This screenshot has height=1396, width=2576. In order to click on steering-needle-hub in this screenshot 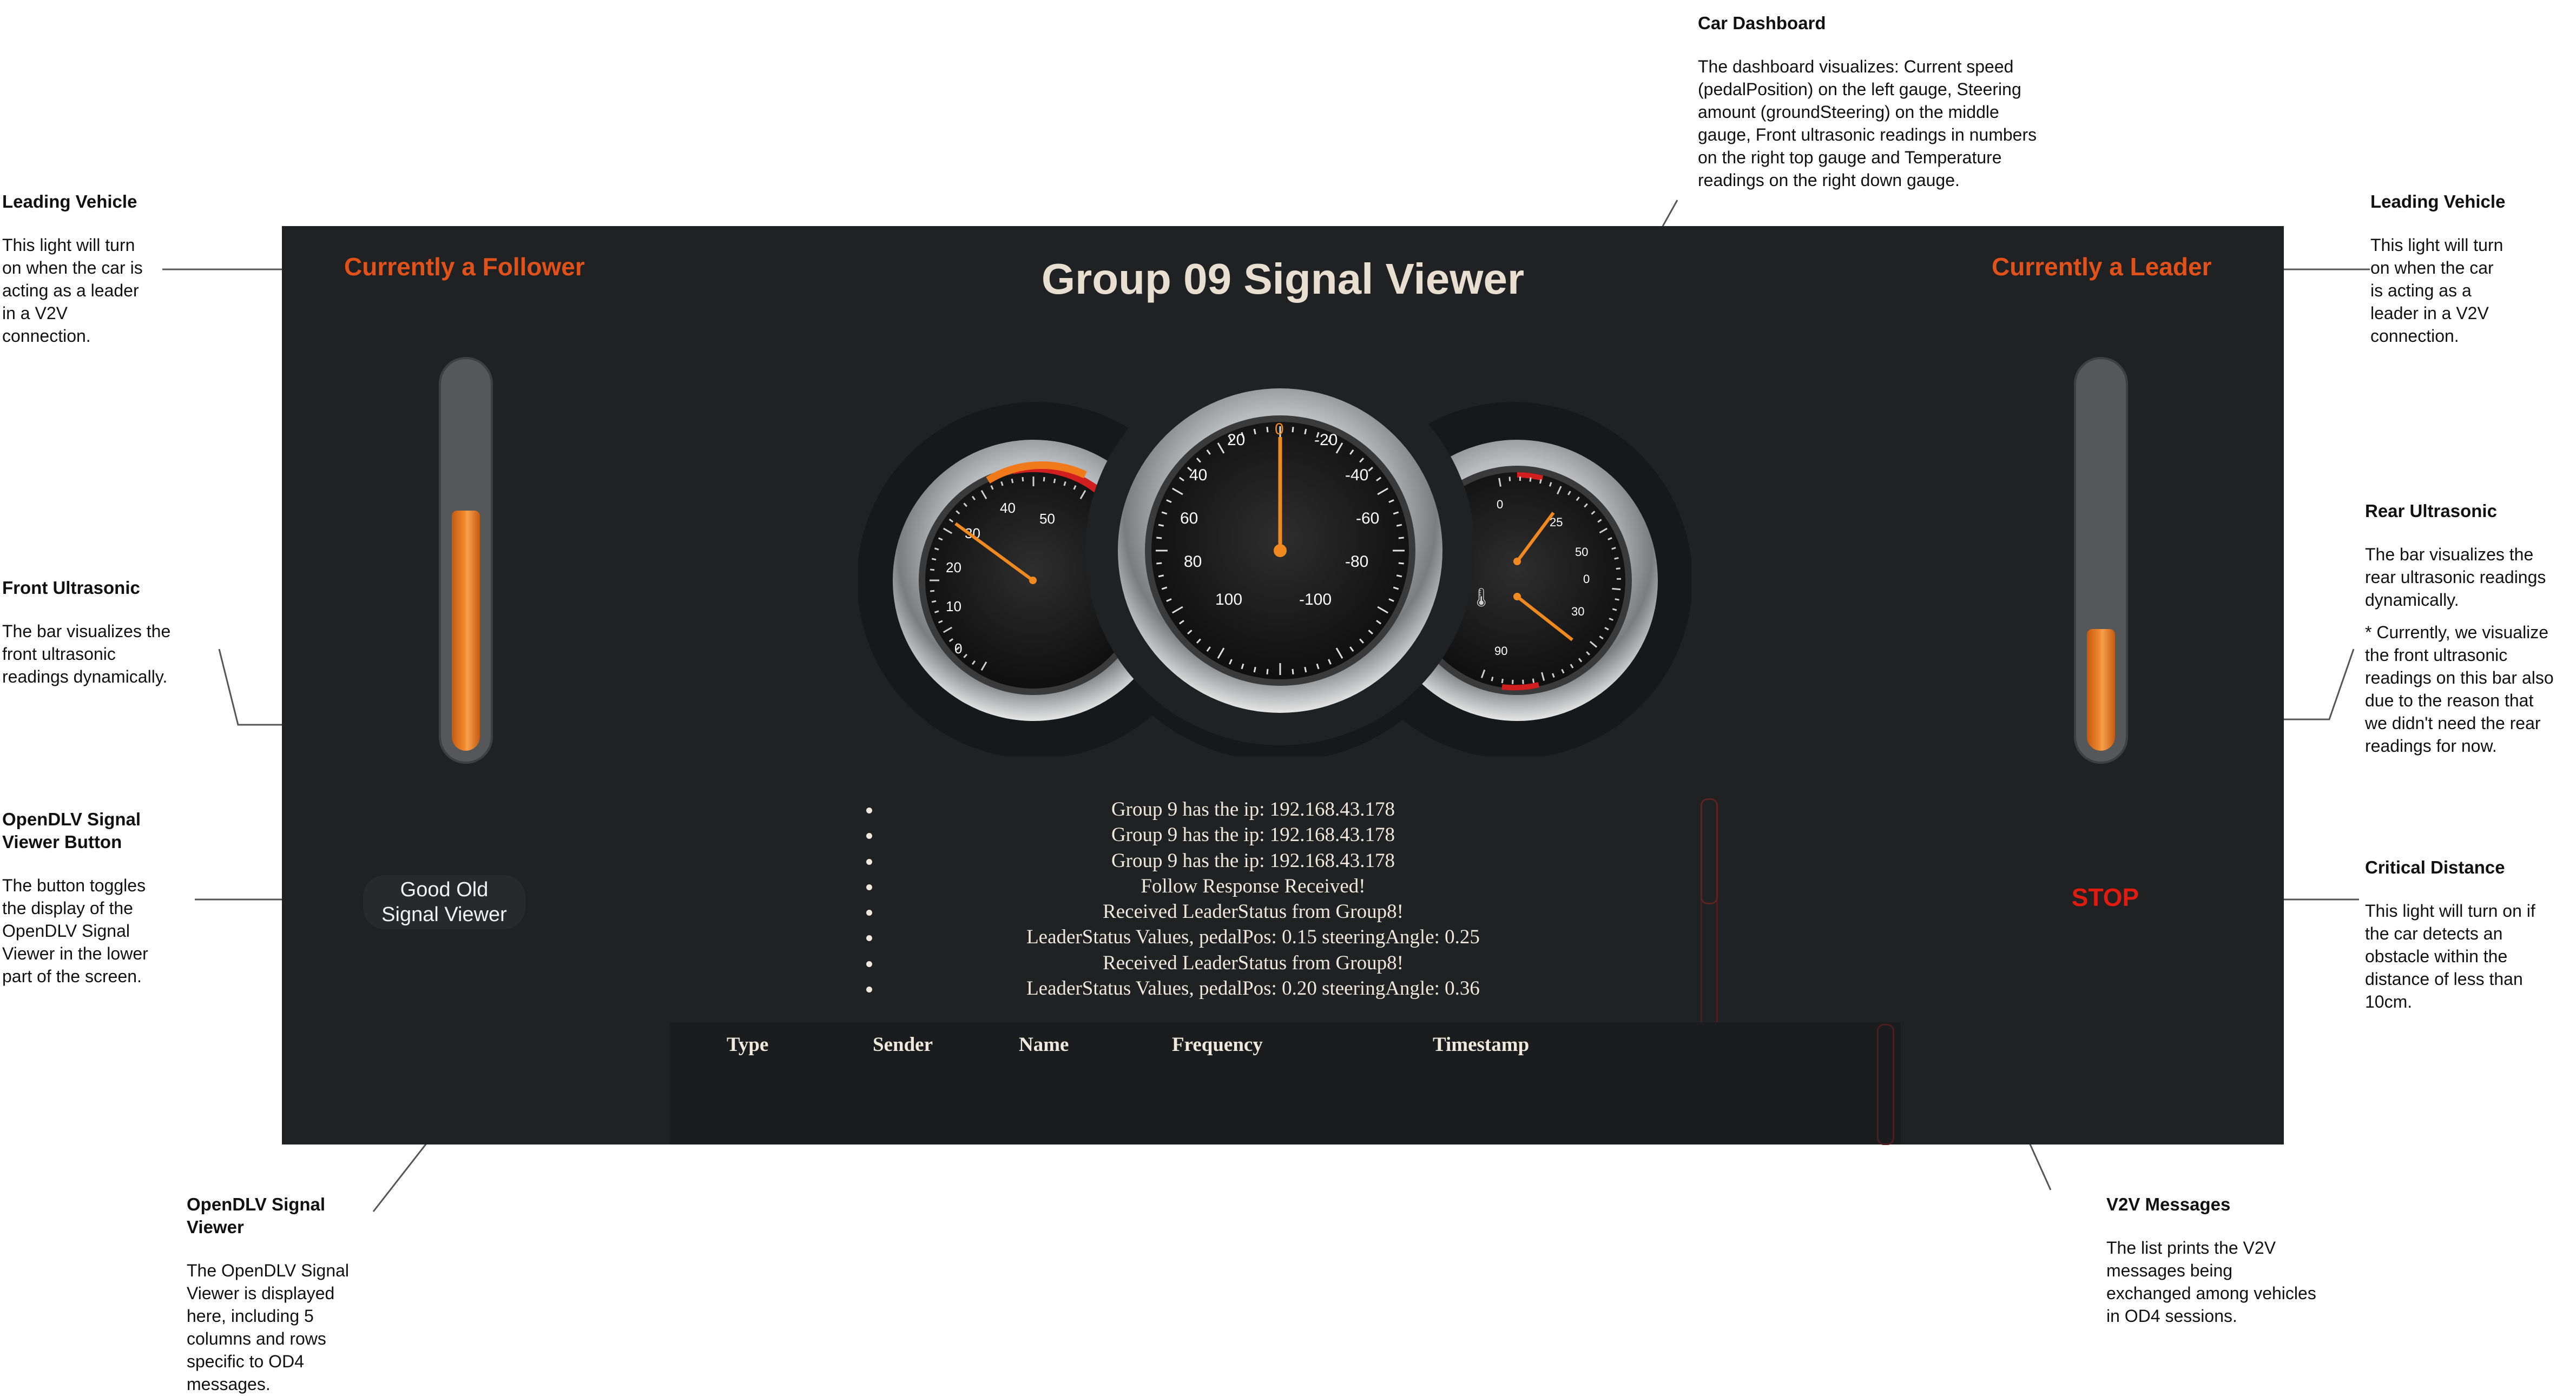, I will do `click(1280, 550)`.